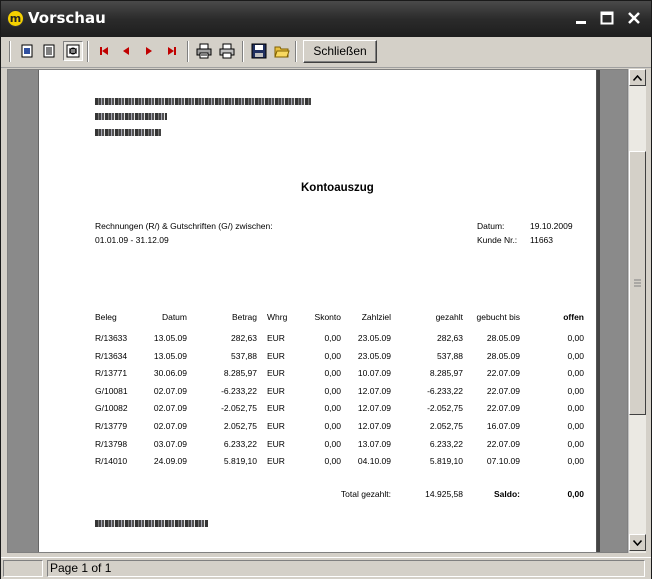 This screenshot has height=579, width=652. What do you see at coordinates (446, 443) in the screenshot?
I see `table-cell: 6.233,22` at bounding box center [446, 443].